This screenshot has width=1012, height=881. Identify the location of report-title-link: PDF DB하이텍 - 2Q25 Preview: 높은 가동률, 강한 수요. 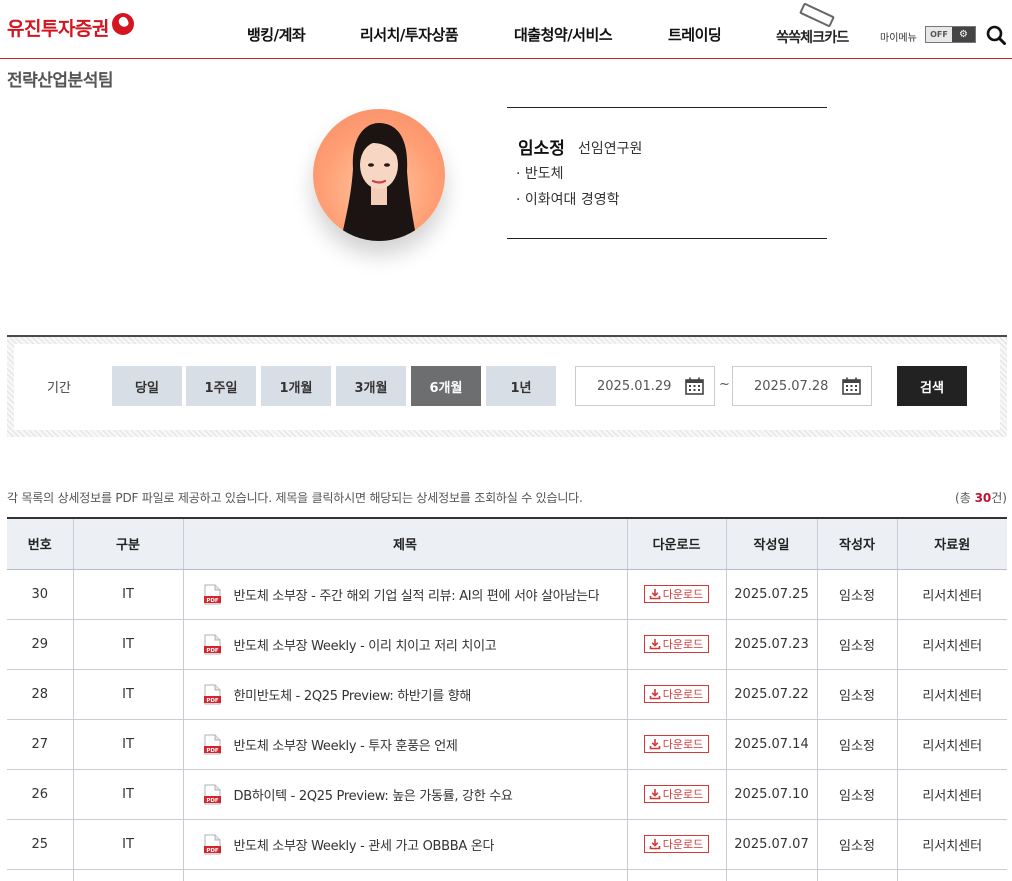
(415, 794).